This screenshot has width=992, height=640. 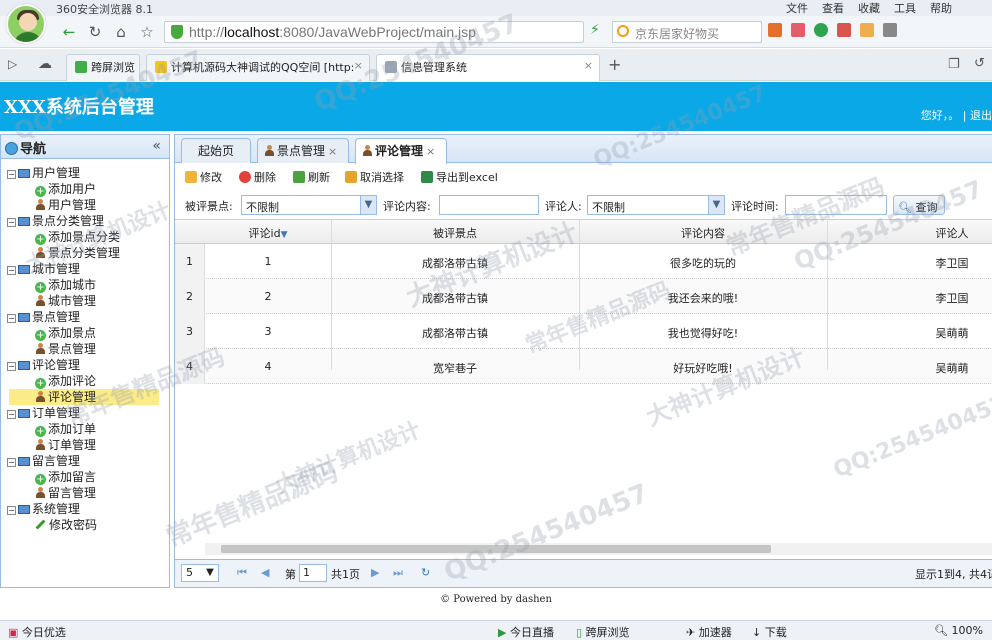 I want to click on status-zoom: 🔍︎ 100%, so click(x=958, y=630).